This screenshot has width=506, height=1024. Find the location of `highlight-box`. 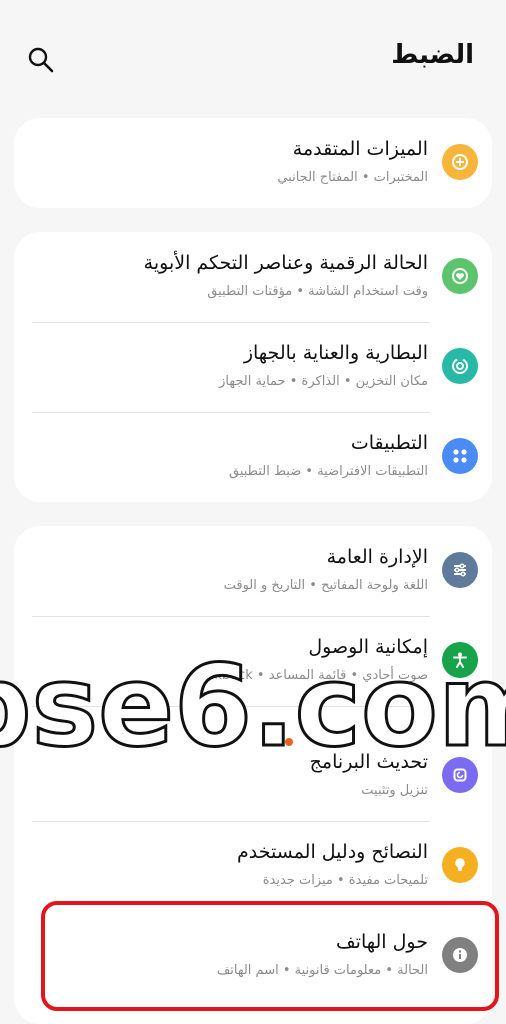

highlight-box is located at coordinates (270, 956).